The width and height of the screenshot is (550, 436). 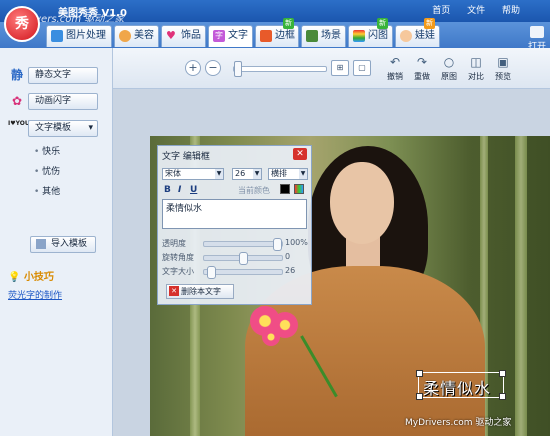 I want to click on tab-label: 场景, so click(x=331, y=35).